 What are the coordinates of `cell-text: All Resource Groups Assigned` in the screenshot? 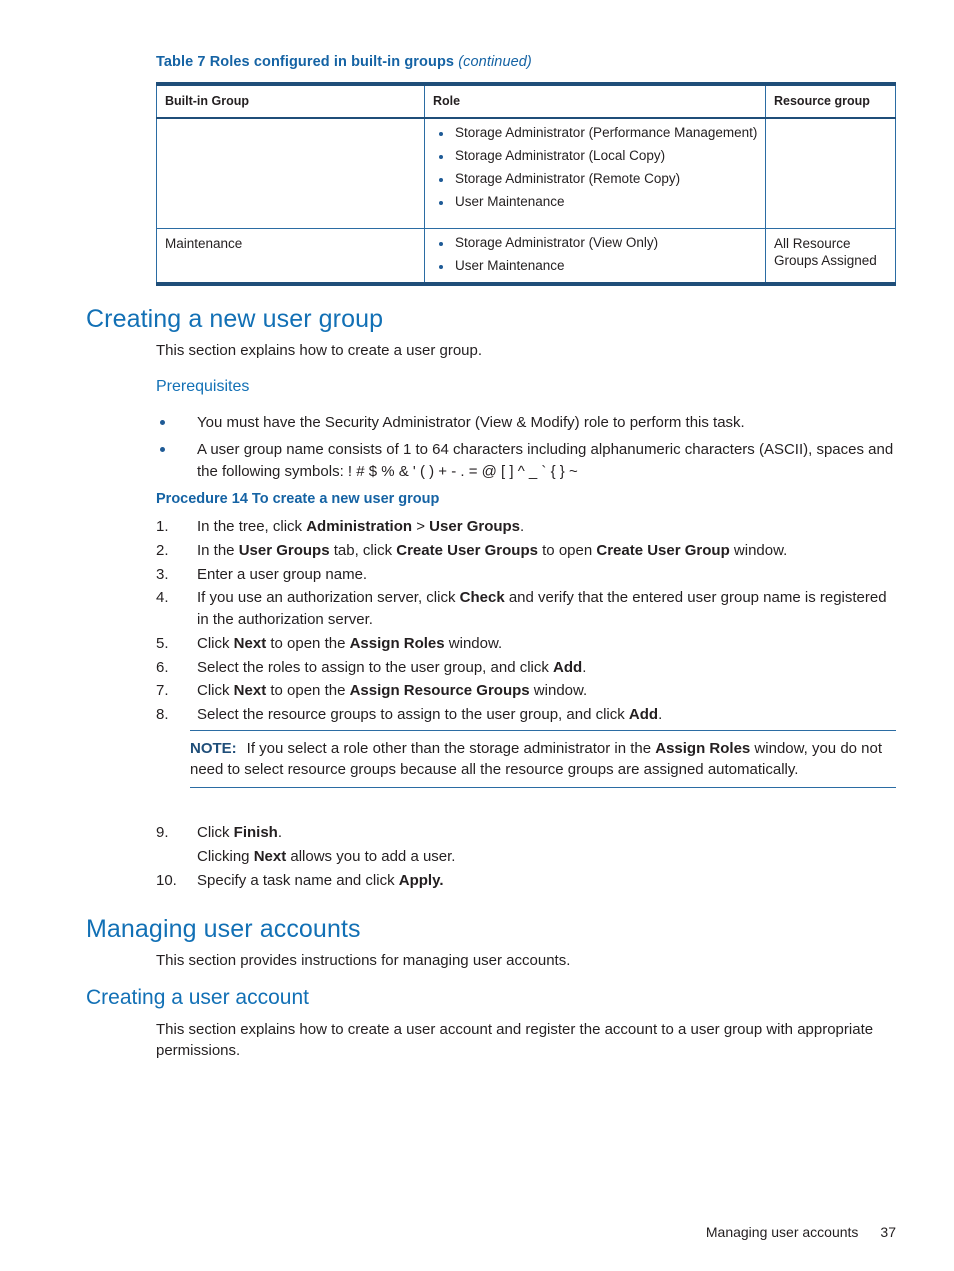 It's located at (825, 252).